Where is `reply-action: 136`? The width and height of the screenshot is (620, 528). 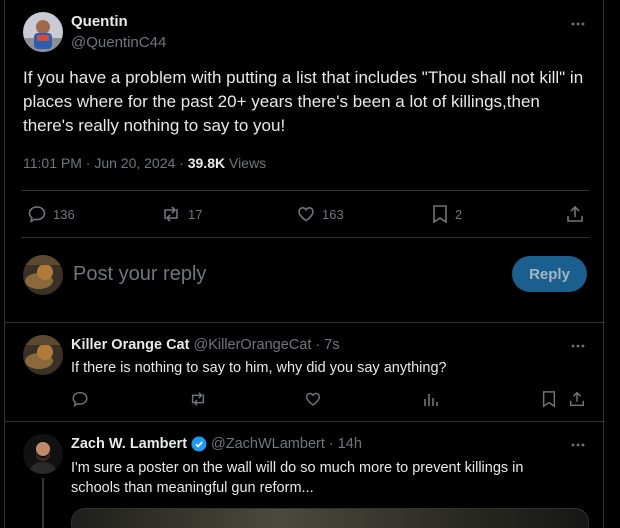 reply-action: 136 is located at coordinates (51, 214).